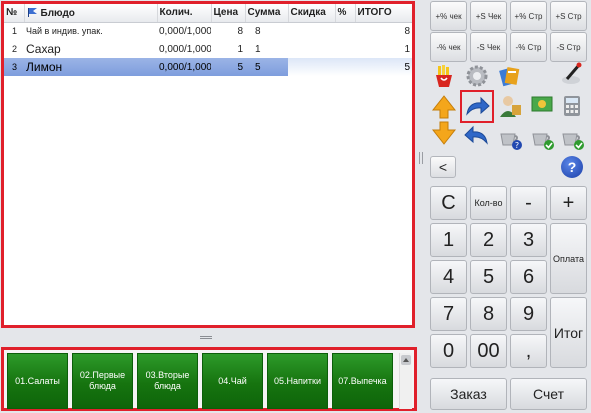  I want to click on comma-key: ,, so click(528, 351).